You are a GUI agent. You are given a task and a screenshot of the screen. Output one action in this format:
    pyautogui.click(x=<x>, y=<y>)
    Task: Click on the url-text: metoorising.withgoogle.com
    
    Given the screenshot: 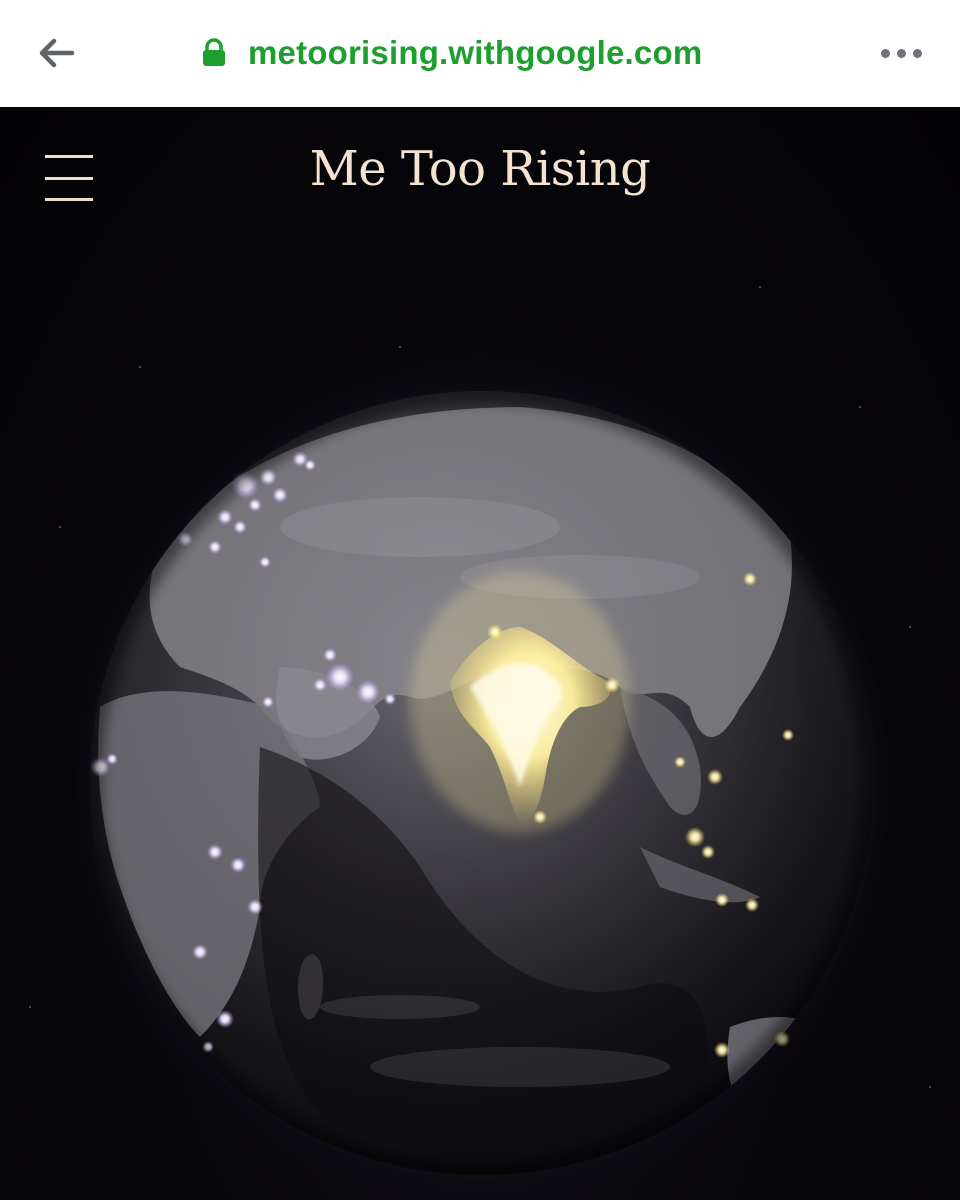 What is the action you would take?
    pyautogui.click(x=475, y=52)
    